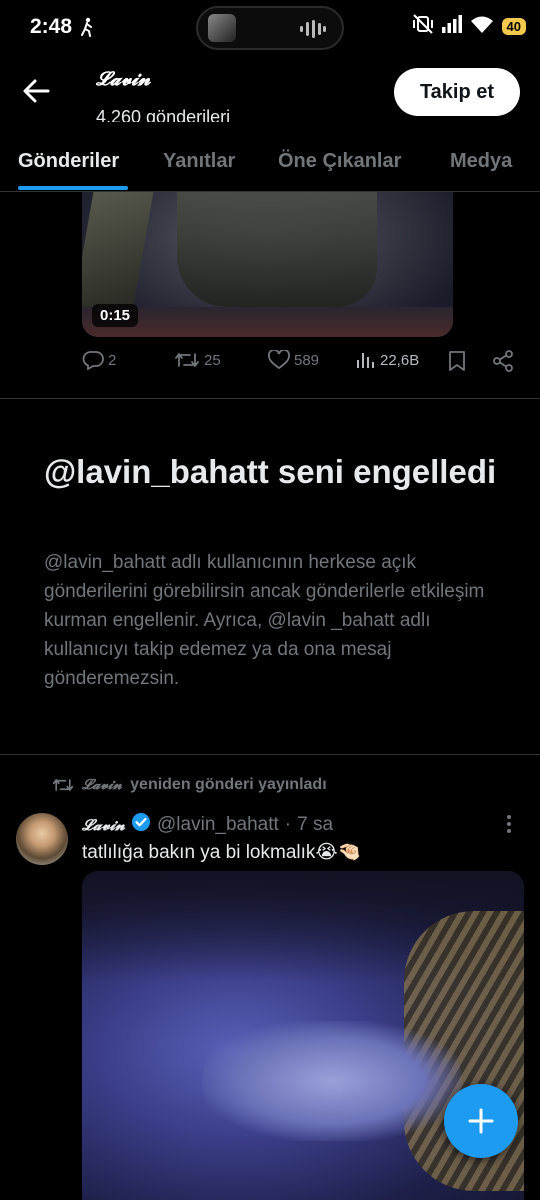 The height and width of the screenshot is (1200, 540). Describe the element at coordinates (123, 79) in the screenshot. I see `profile-name: 𝓛𝓪𝓿𝓲𝓷` at that location.